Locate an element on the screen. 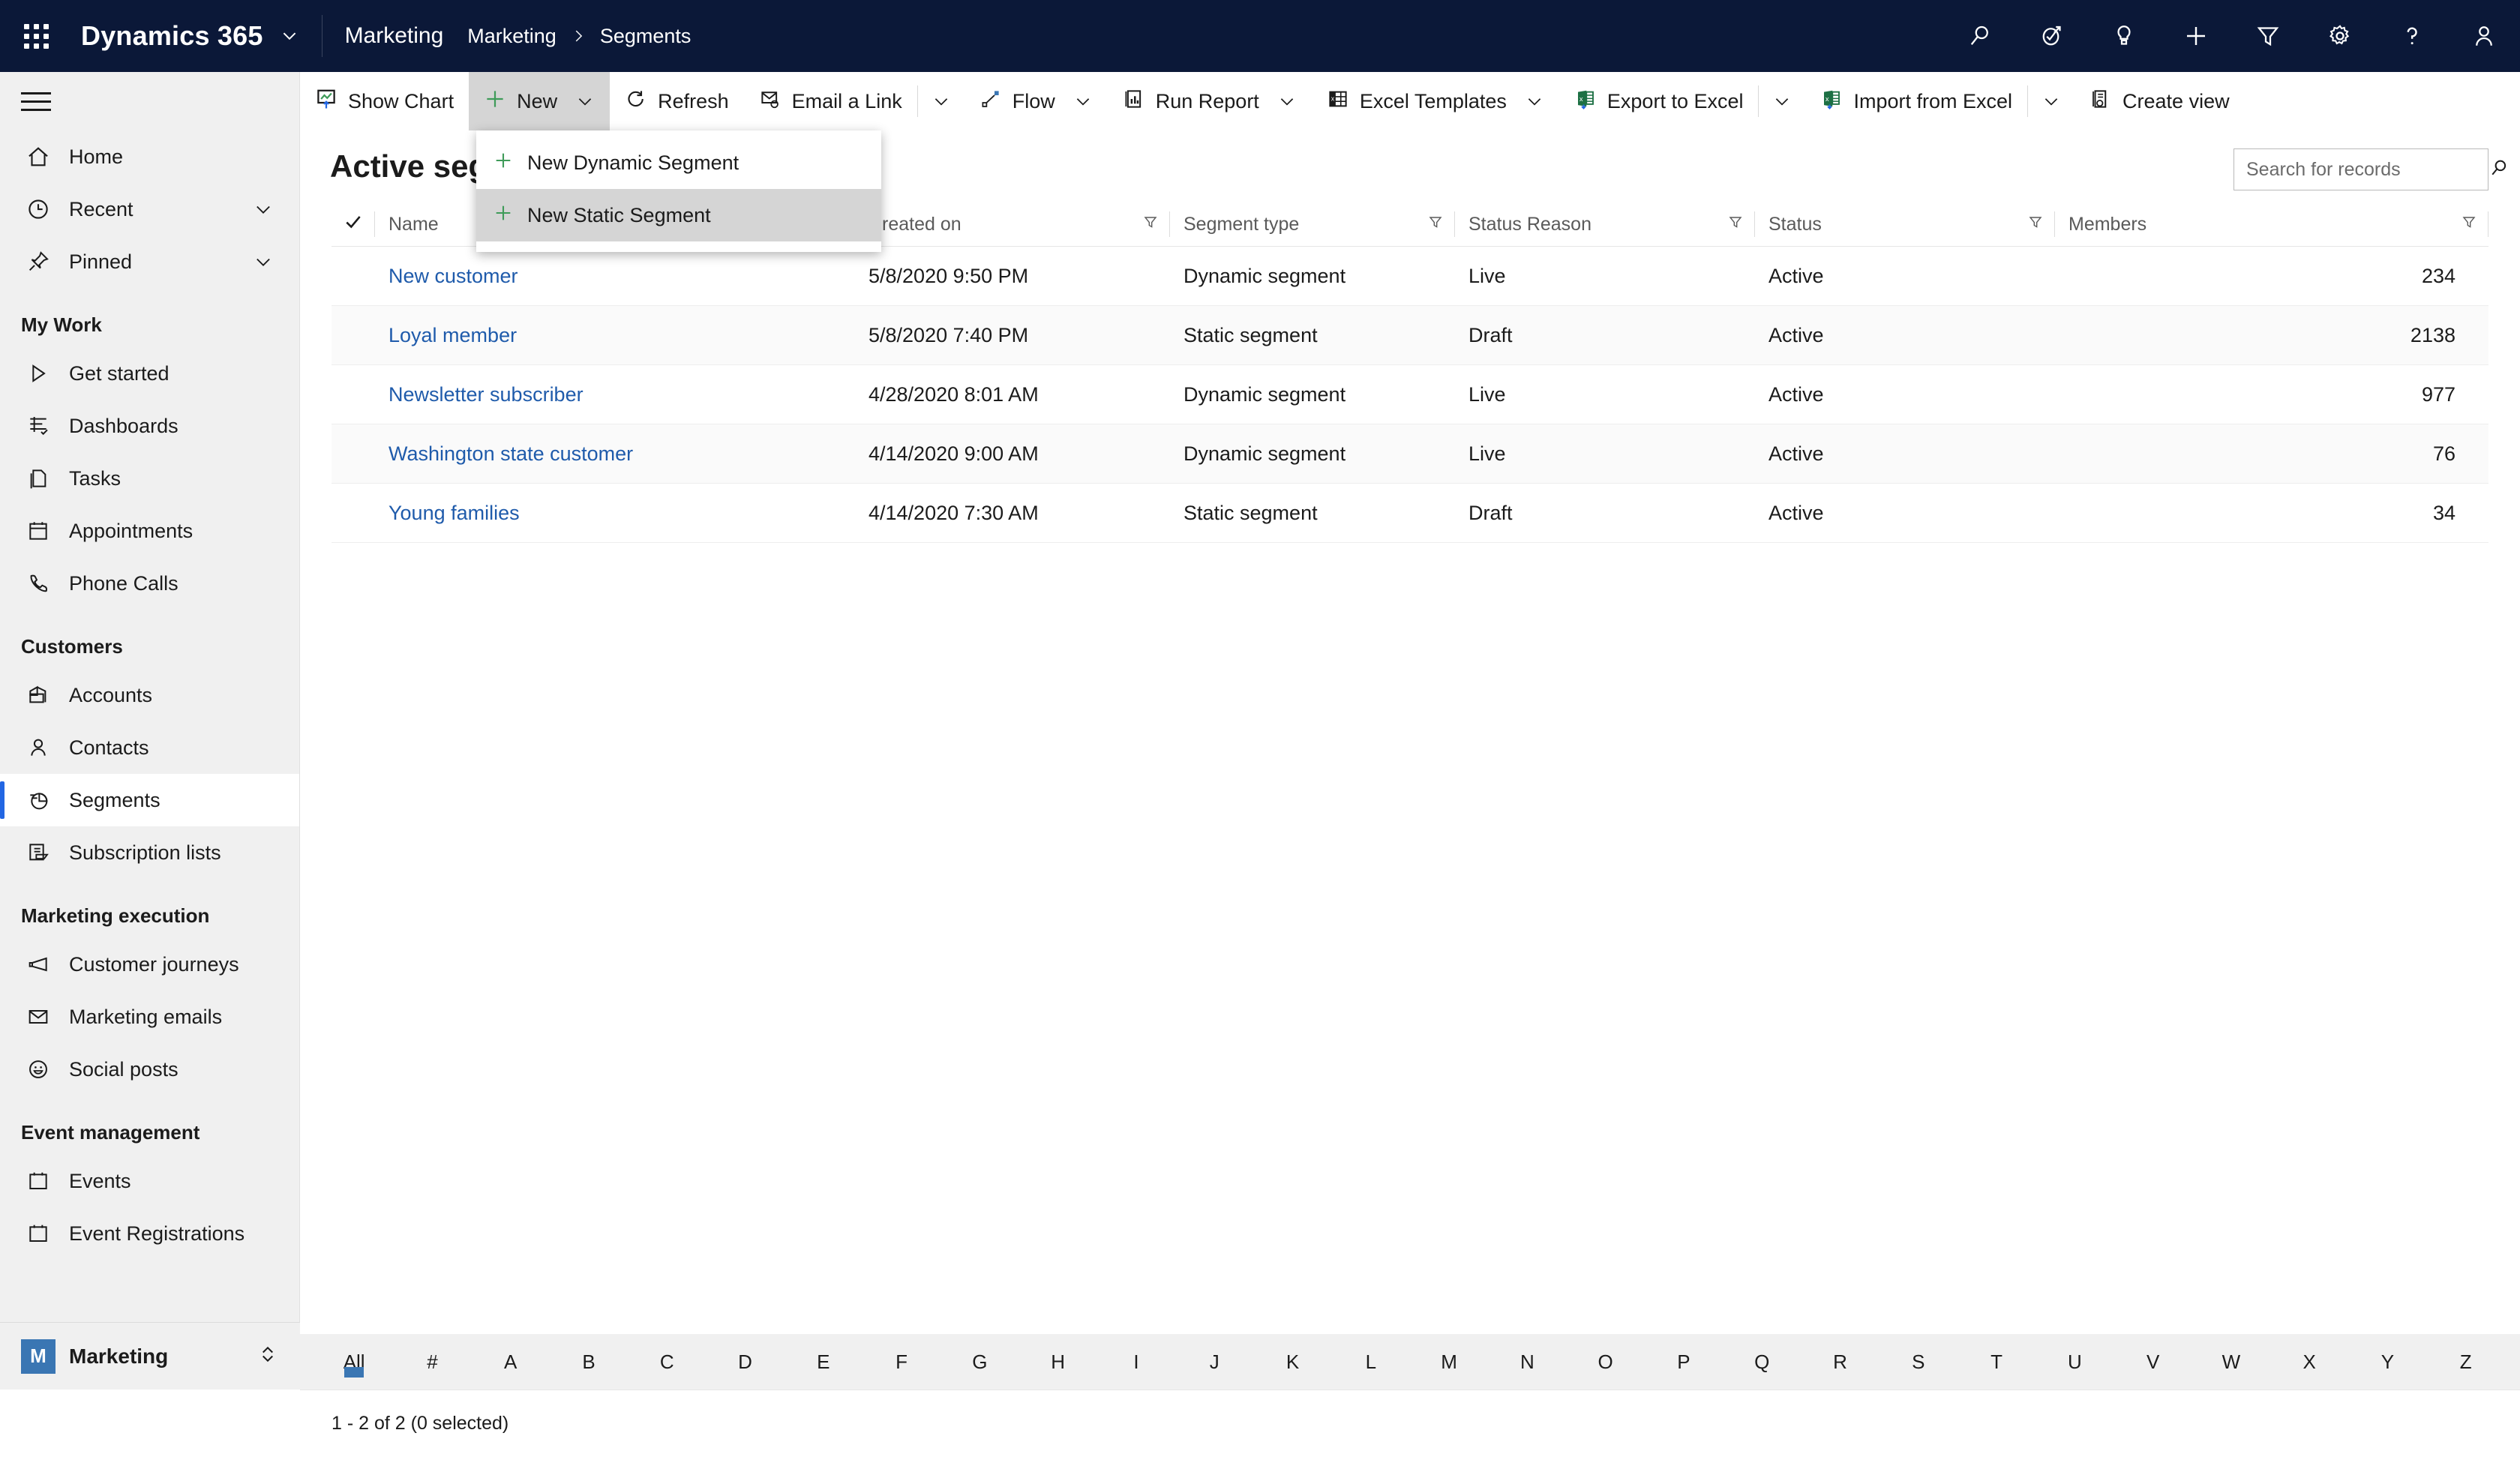 The height and width of the screenshot is (1457, 2520). checkmark-icon is located at coordinates (353, 224).